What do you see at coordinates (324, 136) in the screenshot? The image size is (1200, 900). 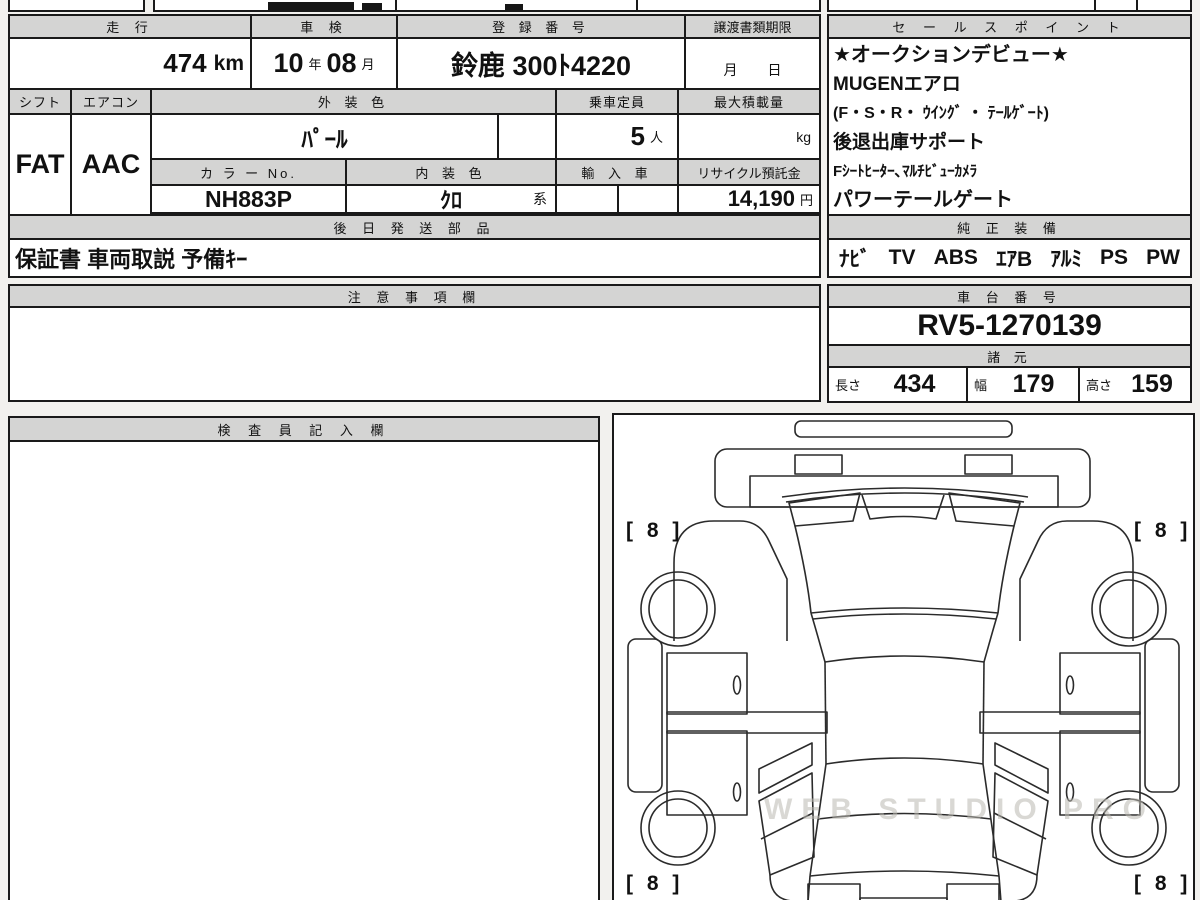 I see `exterior-color-value: ﾊﾟｰﾙ` at bounding box center [324, 136].